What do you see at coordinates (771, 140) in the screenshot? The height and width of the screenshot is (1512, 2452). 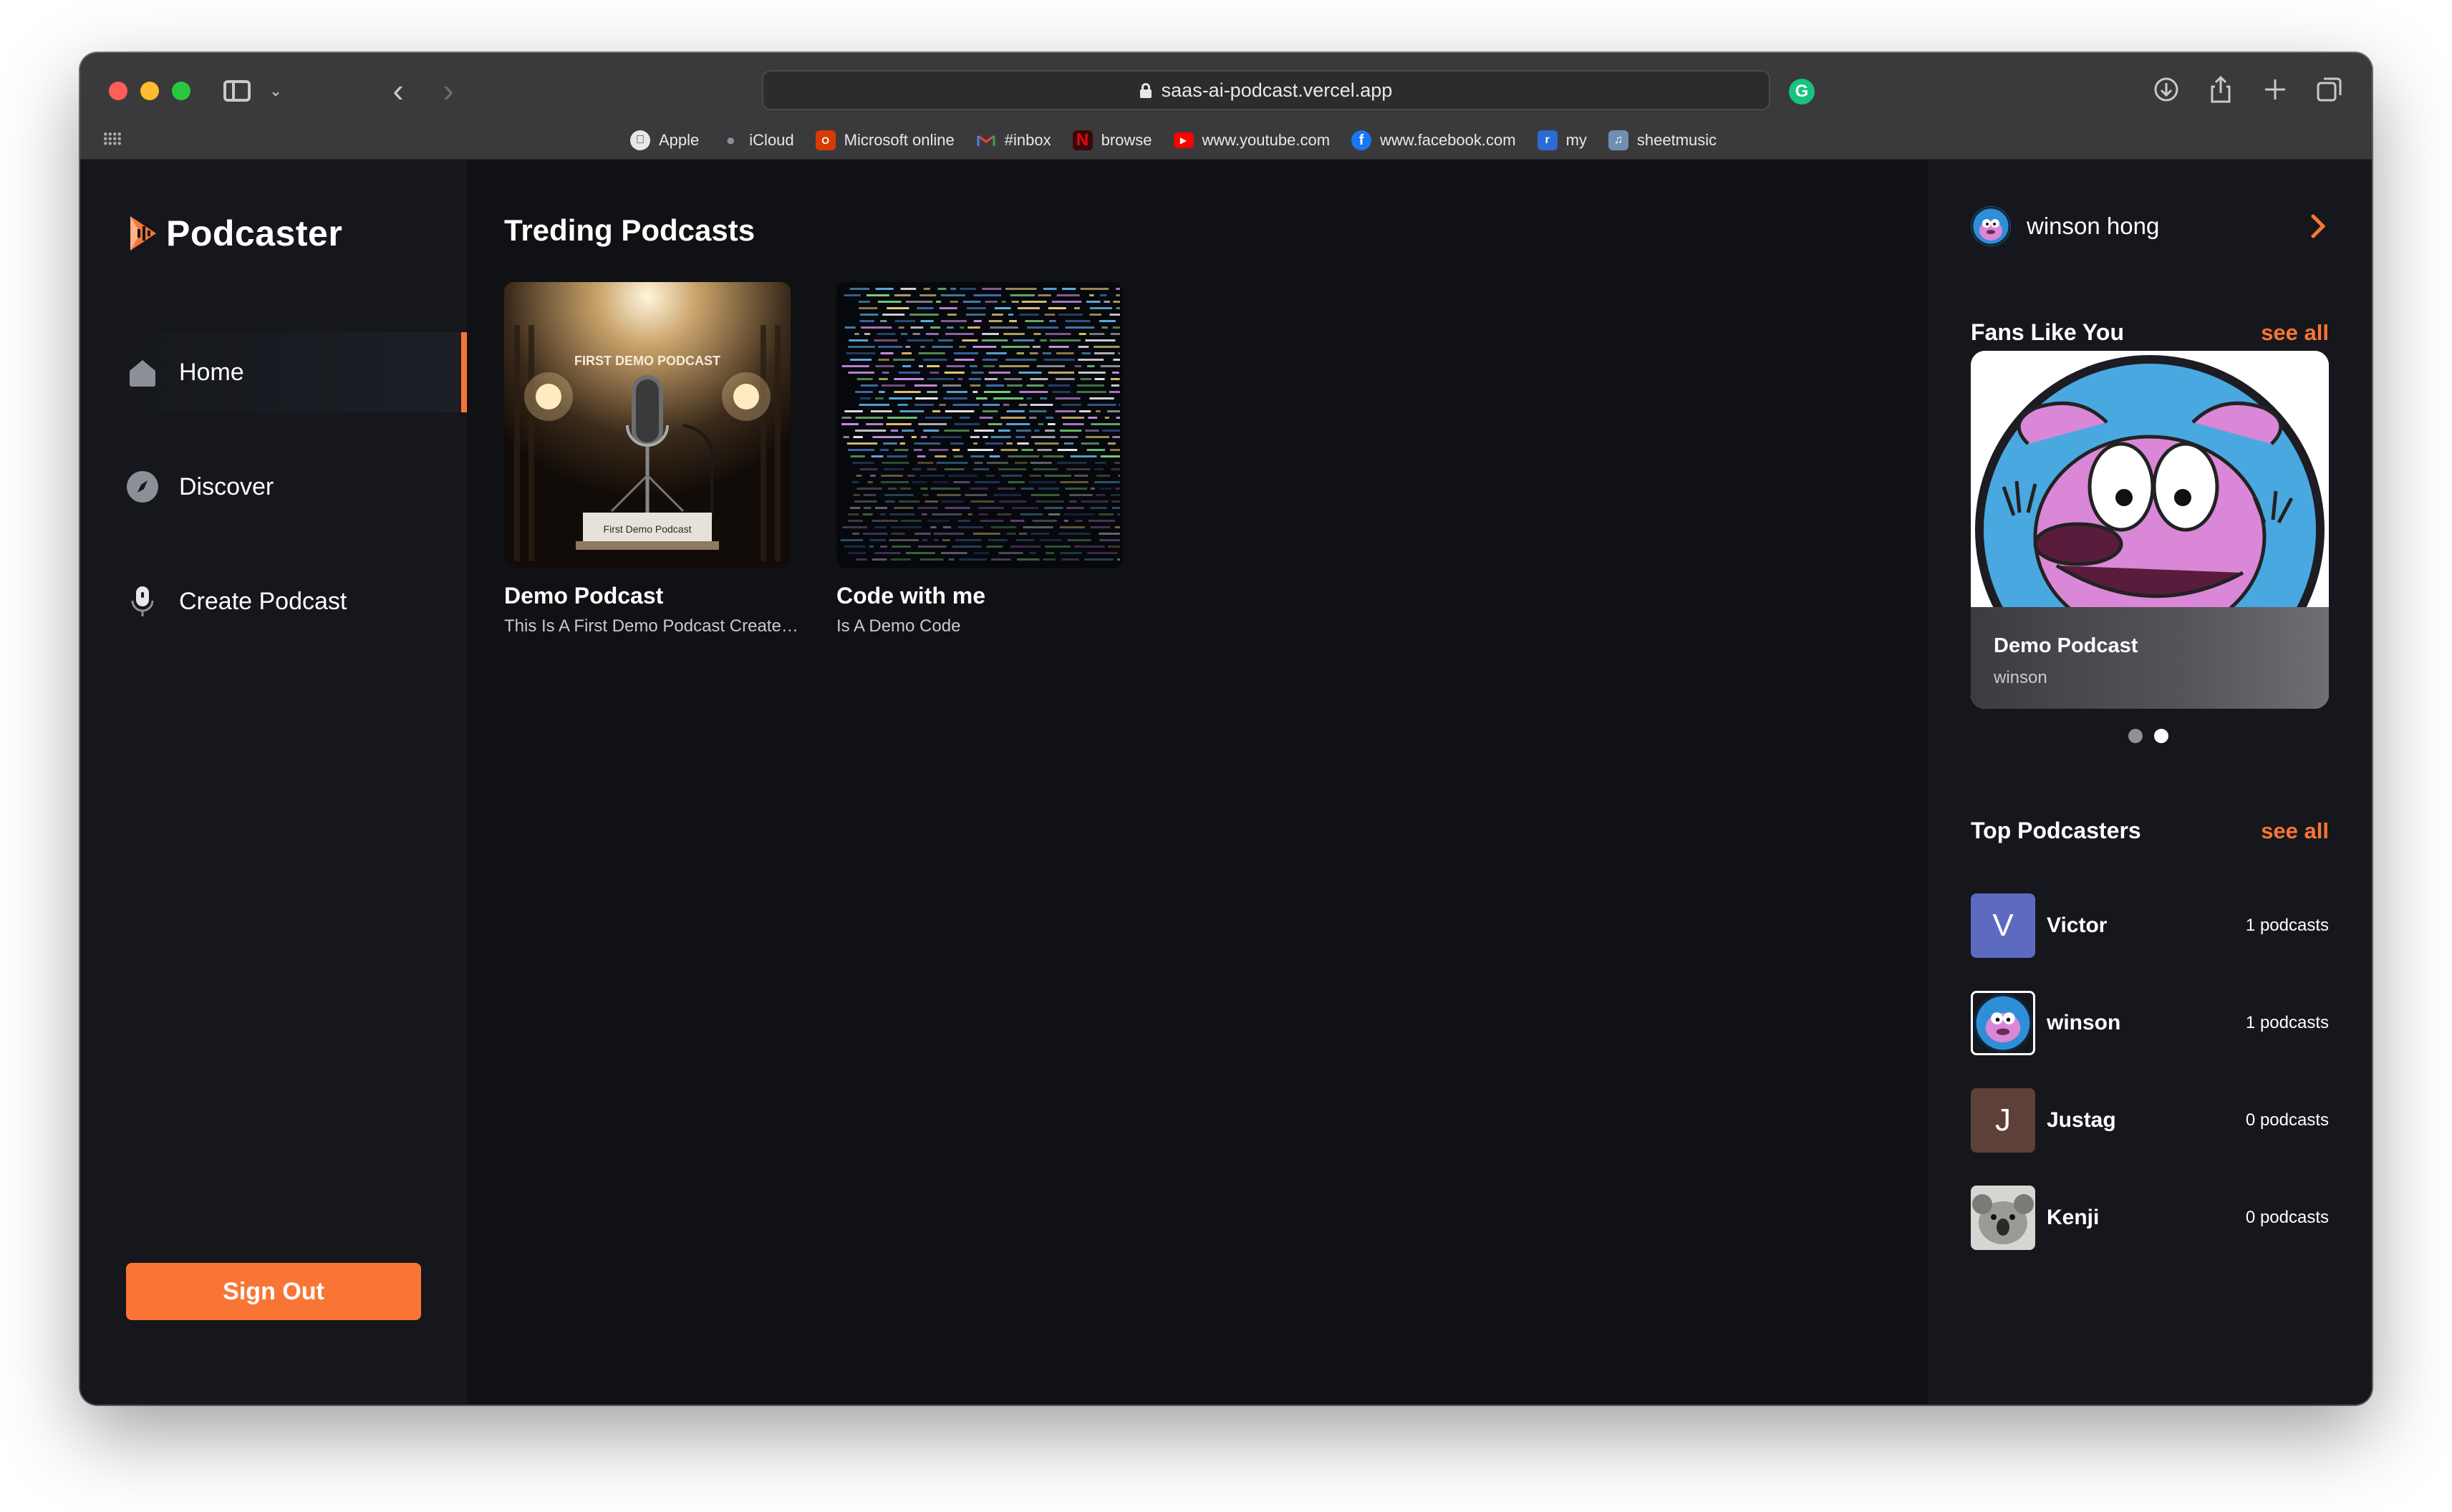 I see `bookmark-label: iCloud` at bounding box center [771, 140].